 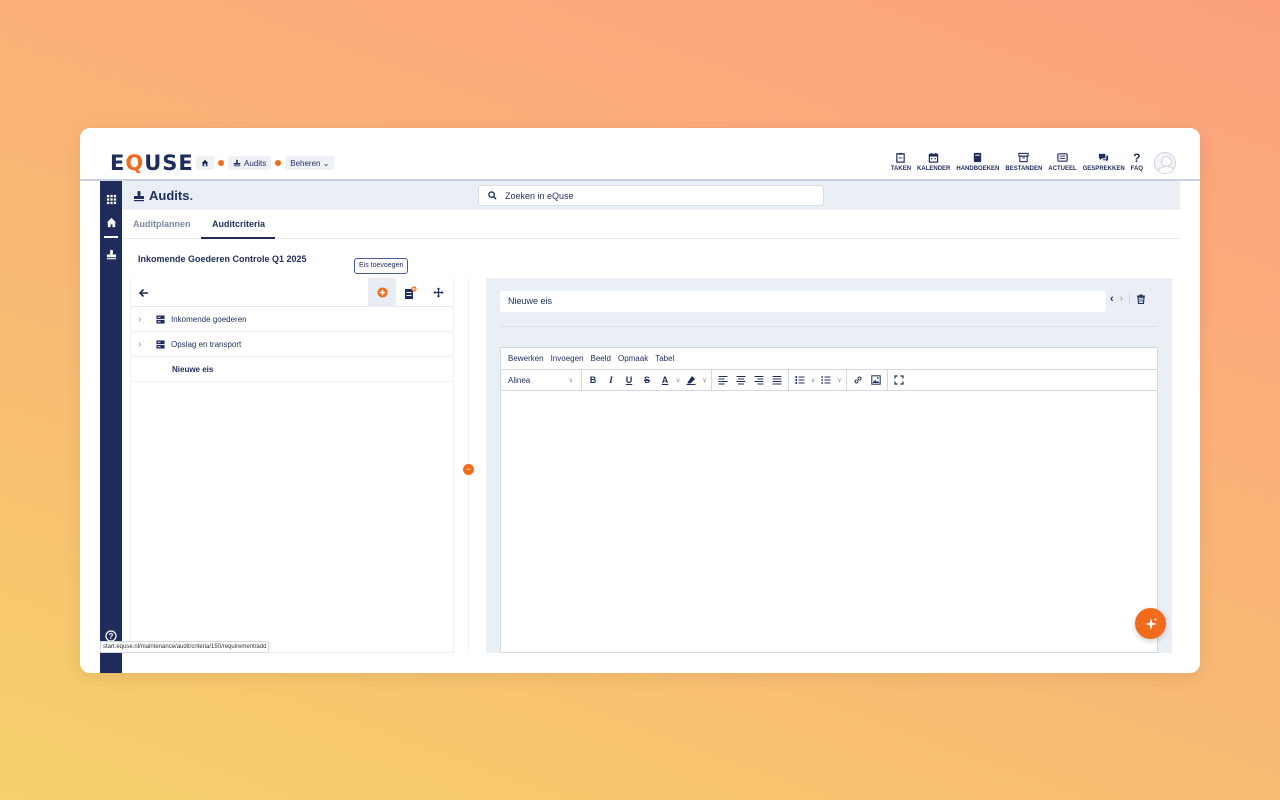 I want to click on tree-group-row: › Inkomende goederen, so click(x=292, y=319).